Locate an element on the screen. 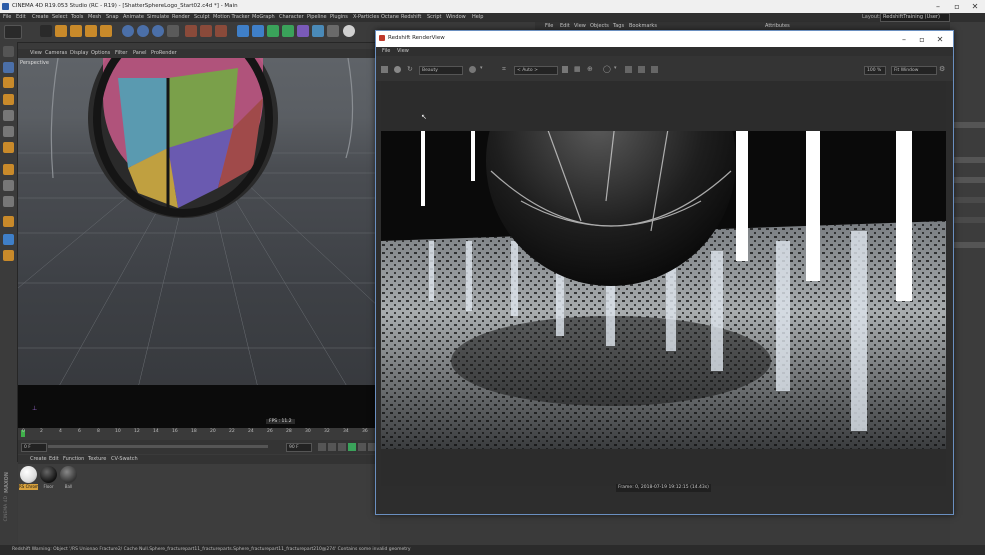 The image size is (985, 555). maximize-button: ▫ is located at coordinates (957, 6).